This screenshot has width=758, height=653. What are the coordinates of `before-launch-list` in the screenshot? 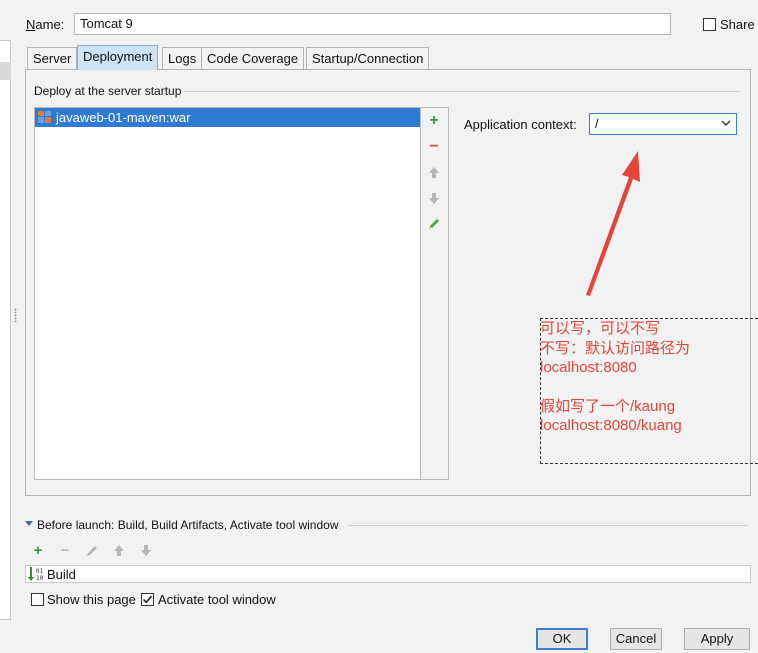 It's located at (388, 574).